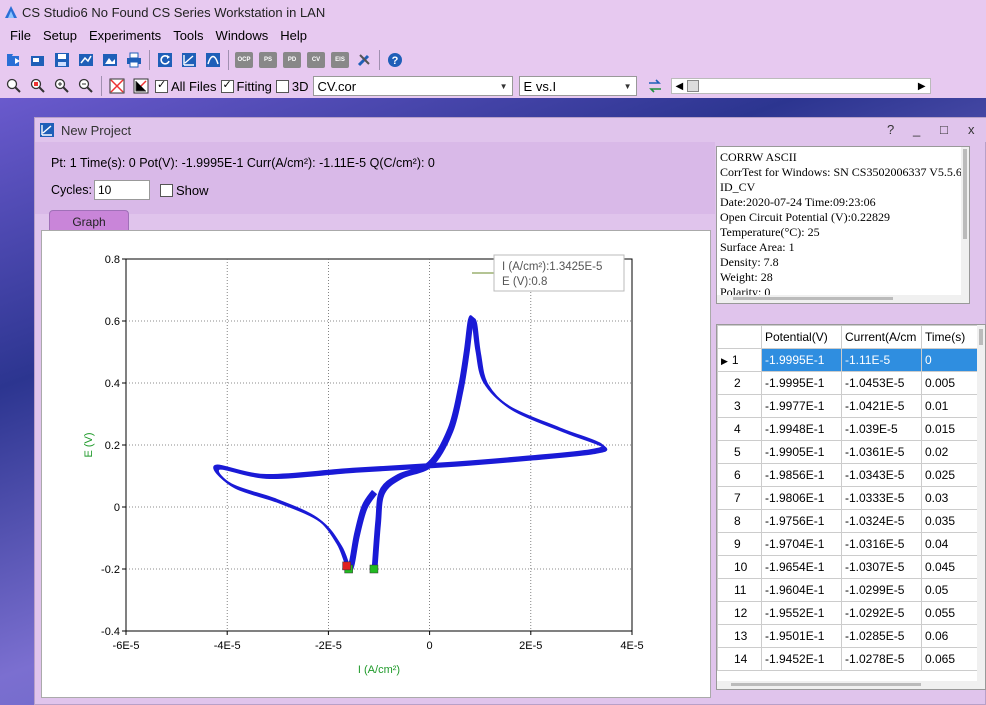 This screenshot has height=705, width=986. I want to click on minimize-button: _, so click(916, 129).